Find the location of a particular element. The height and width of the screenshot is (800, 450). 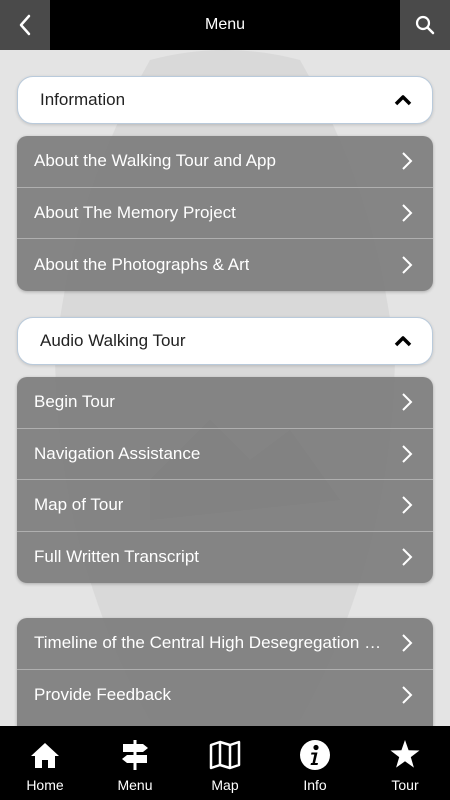

tab-tour: Tour is located at coordinates (405, 763).